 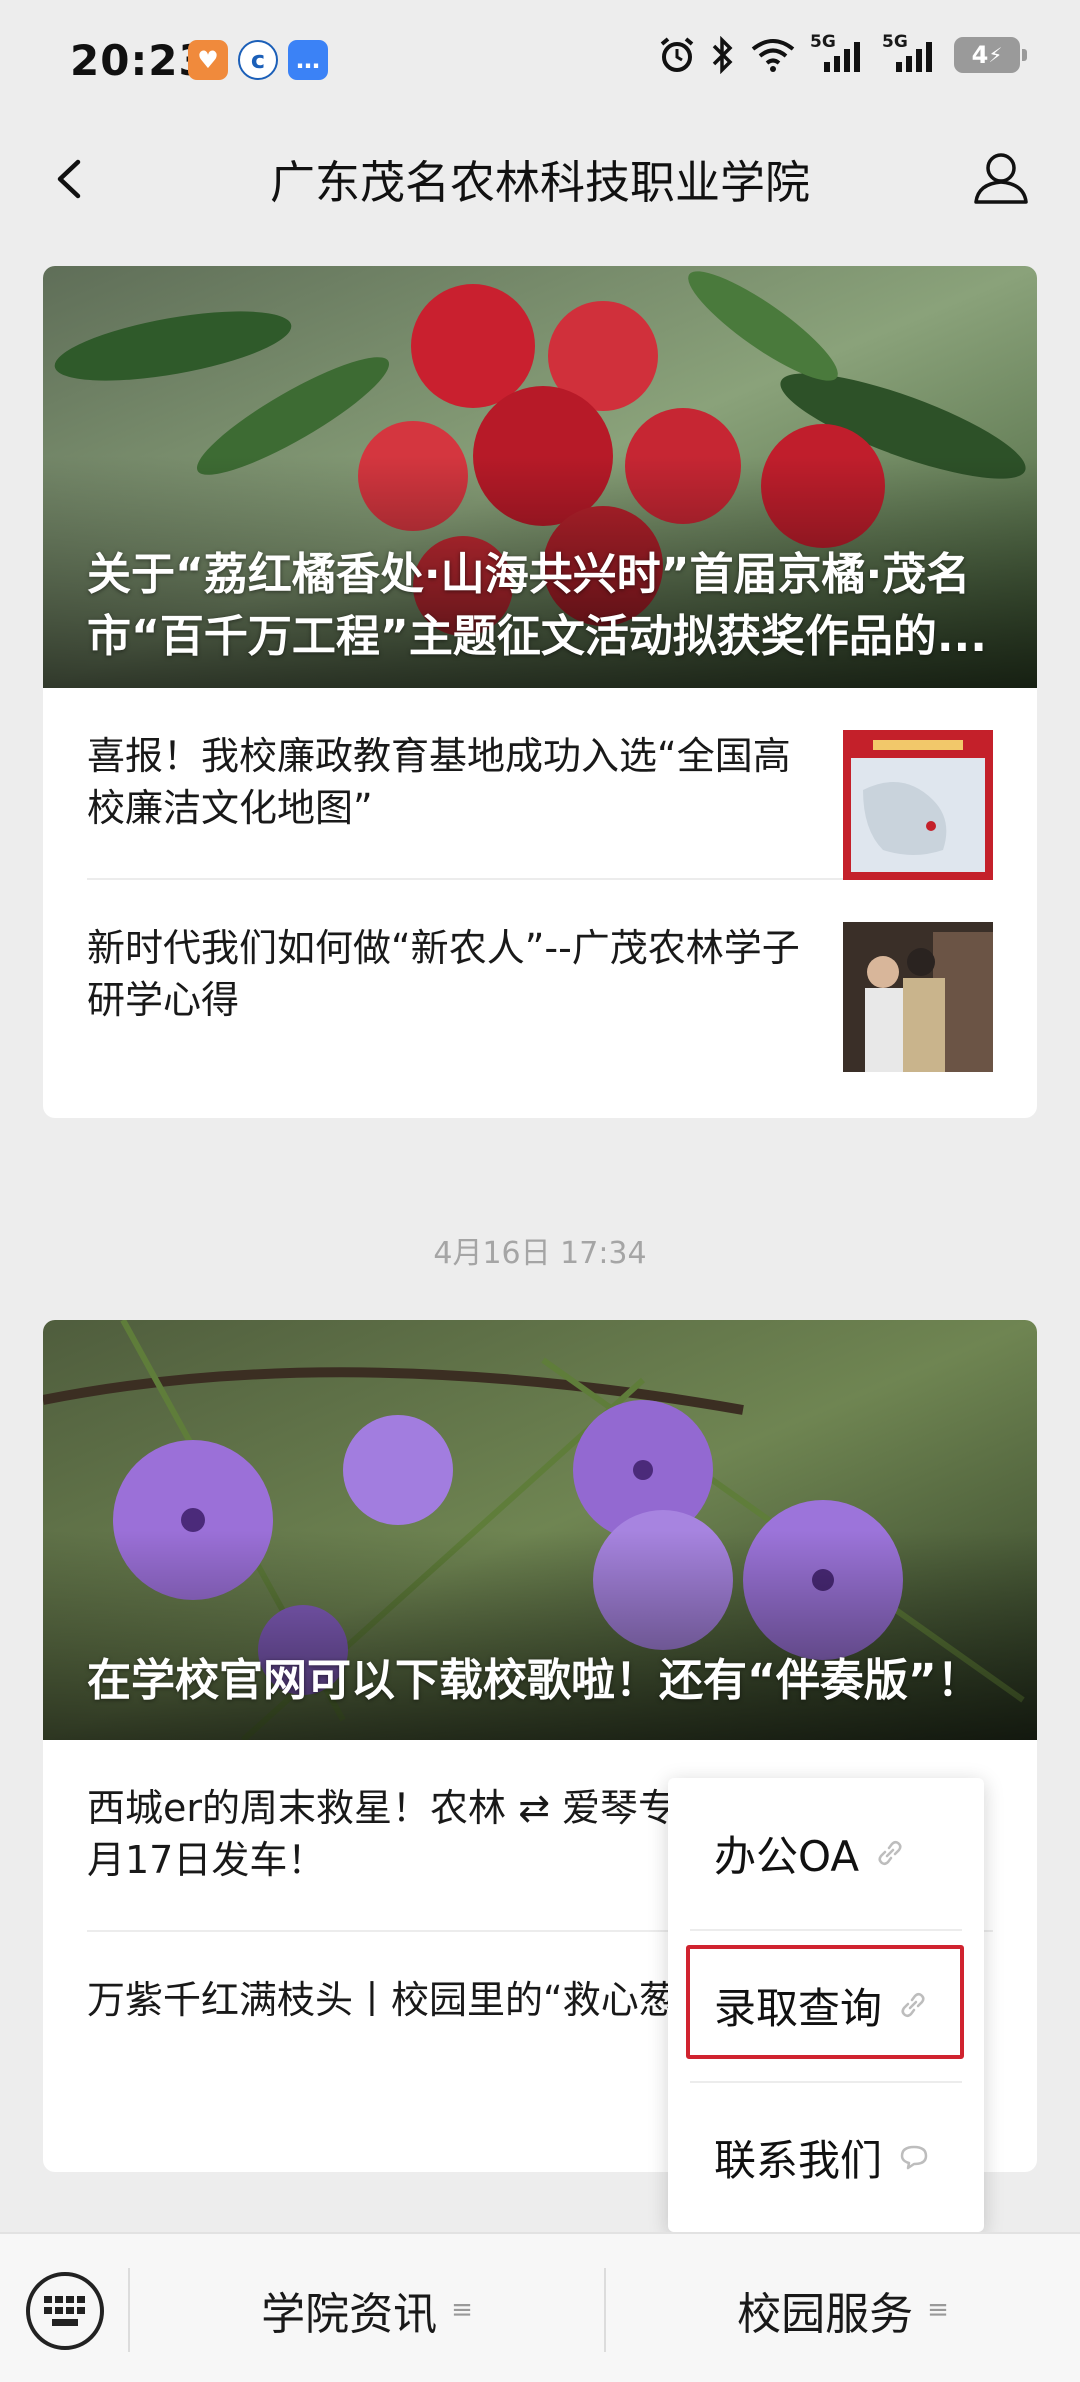 I want to click on keyboard-icon, so click(x=64, y=2311).